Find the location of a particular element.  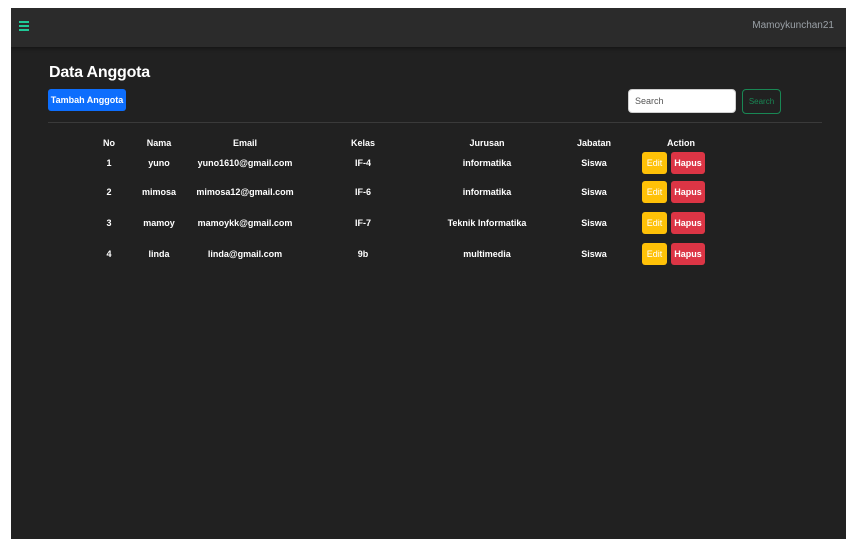

cell-nama: mimosa is located at coordinates (158, 191).